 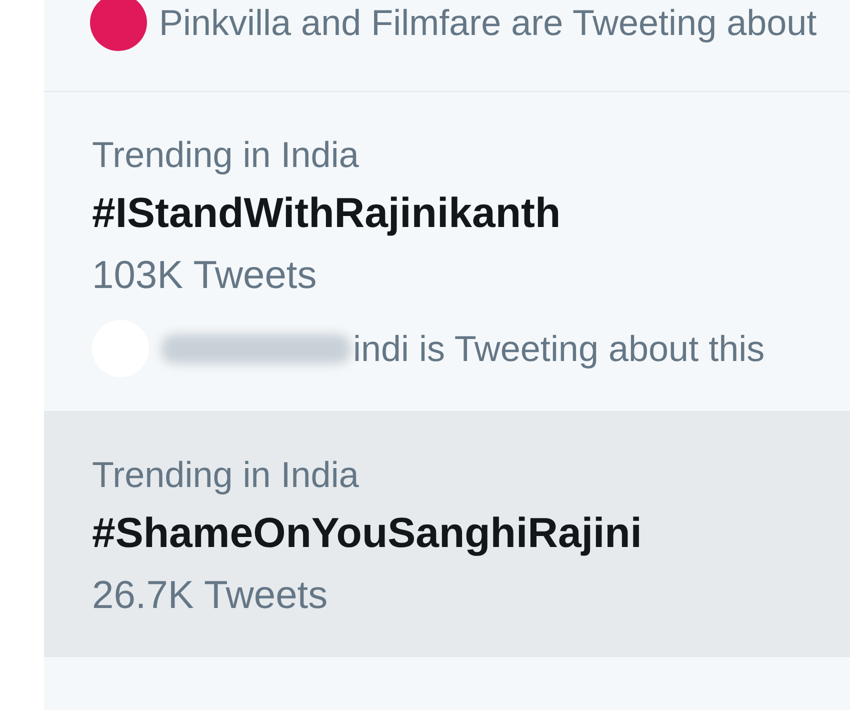 I want to click on trend-item: Pinkvilla and Filmfare are Tweeting about, so click(x=447, y=46).